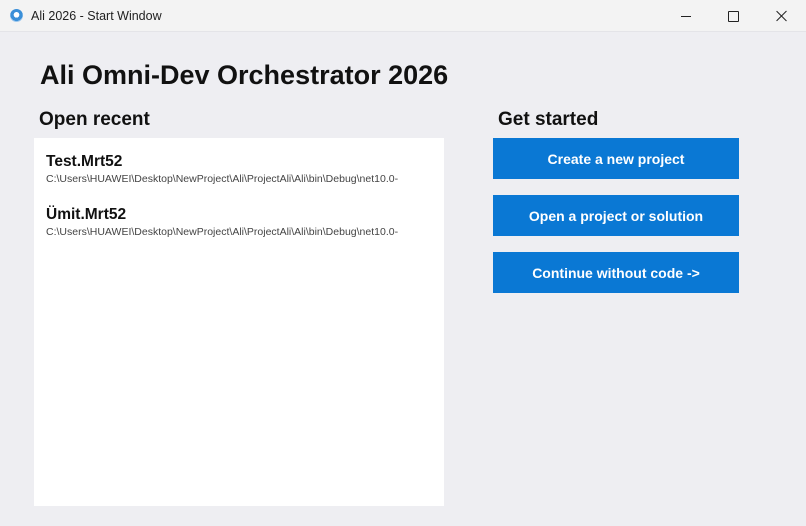 This screenshot has height=526, width=806. I want to click on window-title: Ali 2026 - Start Window, so click(96, 16).